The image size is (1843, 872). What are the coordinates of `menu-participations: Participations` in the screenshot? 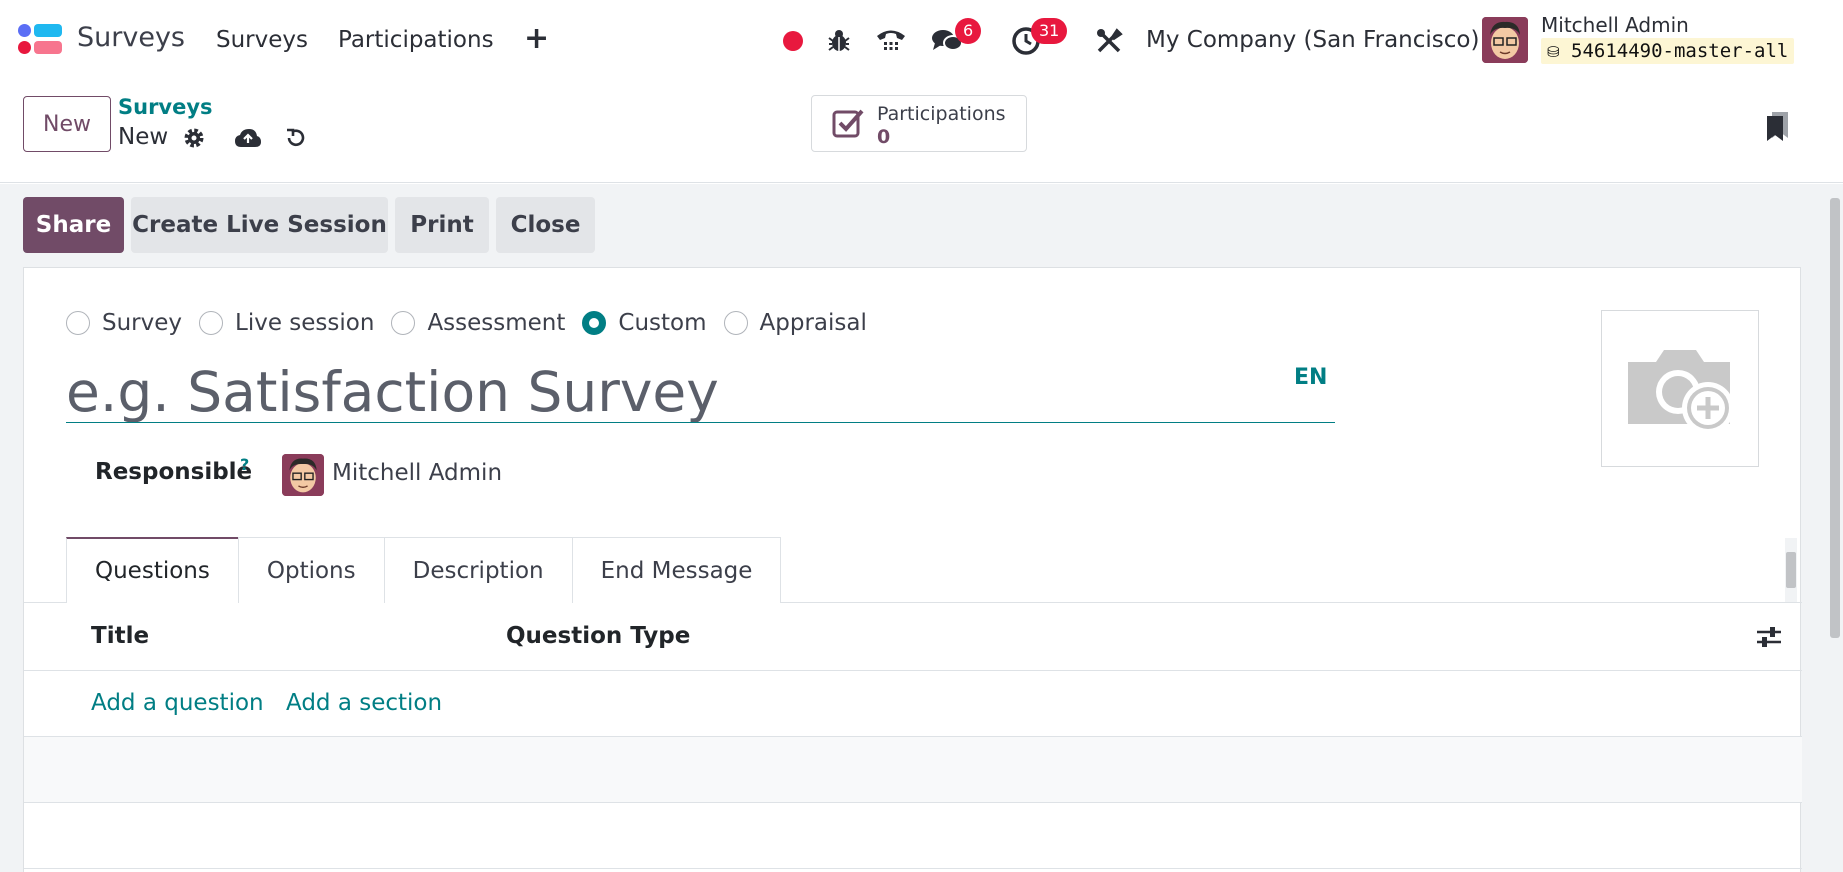 It's located at (416, 40).